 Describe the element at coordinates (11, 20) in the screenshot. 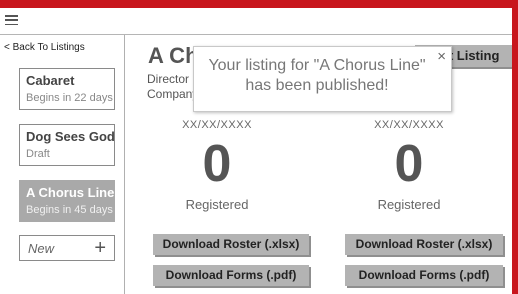

I see `hamburger-icon` at that location.